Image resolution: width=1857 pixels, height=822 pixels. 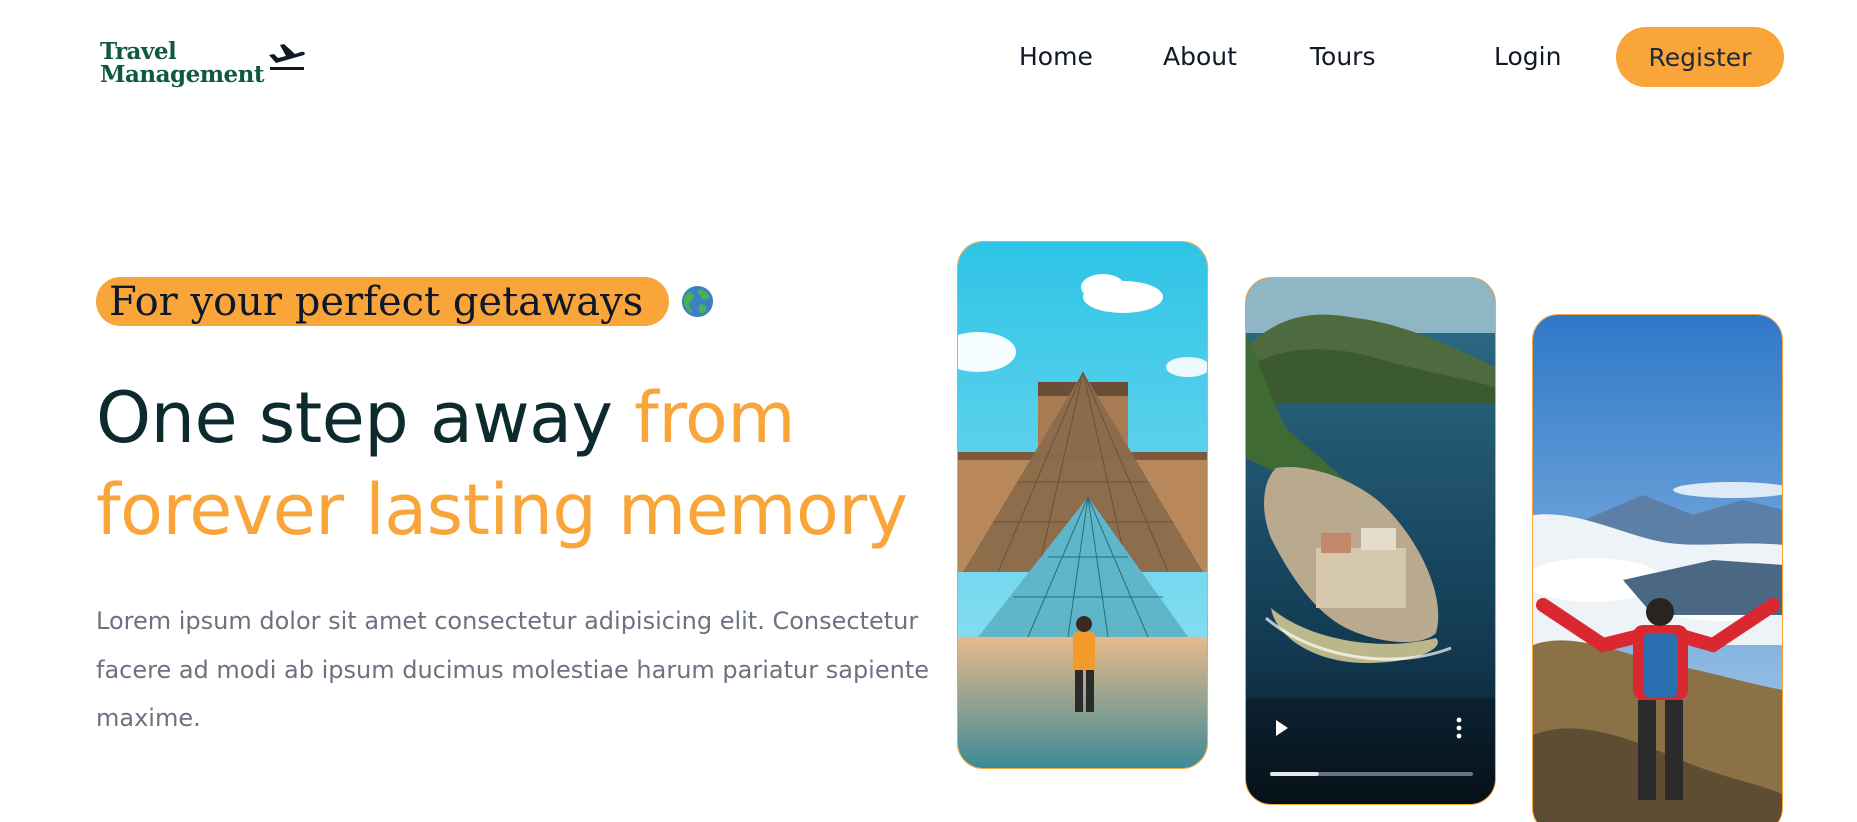 What do you see at coordinates (1459, 728) in the screenshot?
I see `more-vertical-icon` at bounding box center [1459, 728].